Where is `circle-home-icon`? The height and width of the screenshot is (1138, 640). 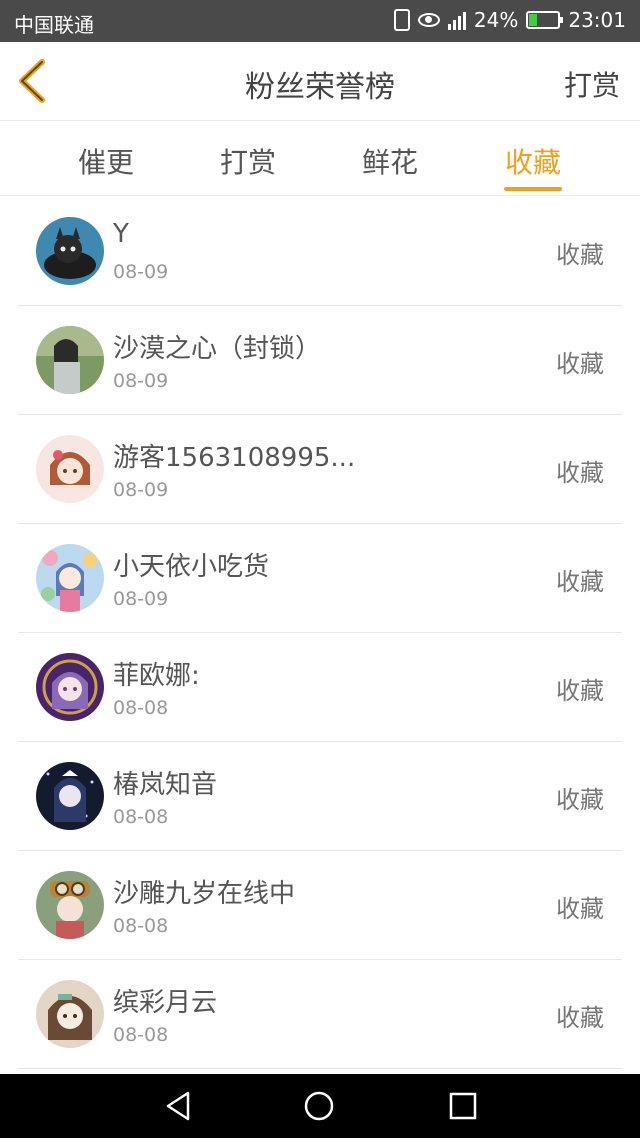 circle-home-icon is located at coordinates (319, 1106).